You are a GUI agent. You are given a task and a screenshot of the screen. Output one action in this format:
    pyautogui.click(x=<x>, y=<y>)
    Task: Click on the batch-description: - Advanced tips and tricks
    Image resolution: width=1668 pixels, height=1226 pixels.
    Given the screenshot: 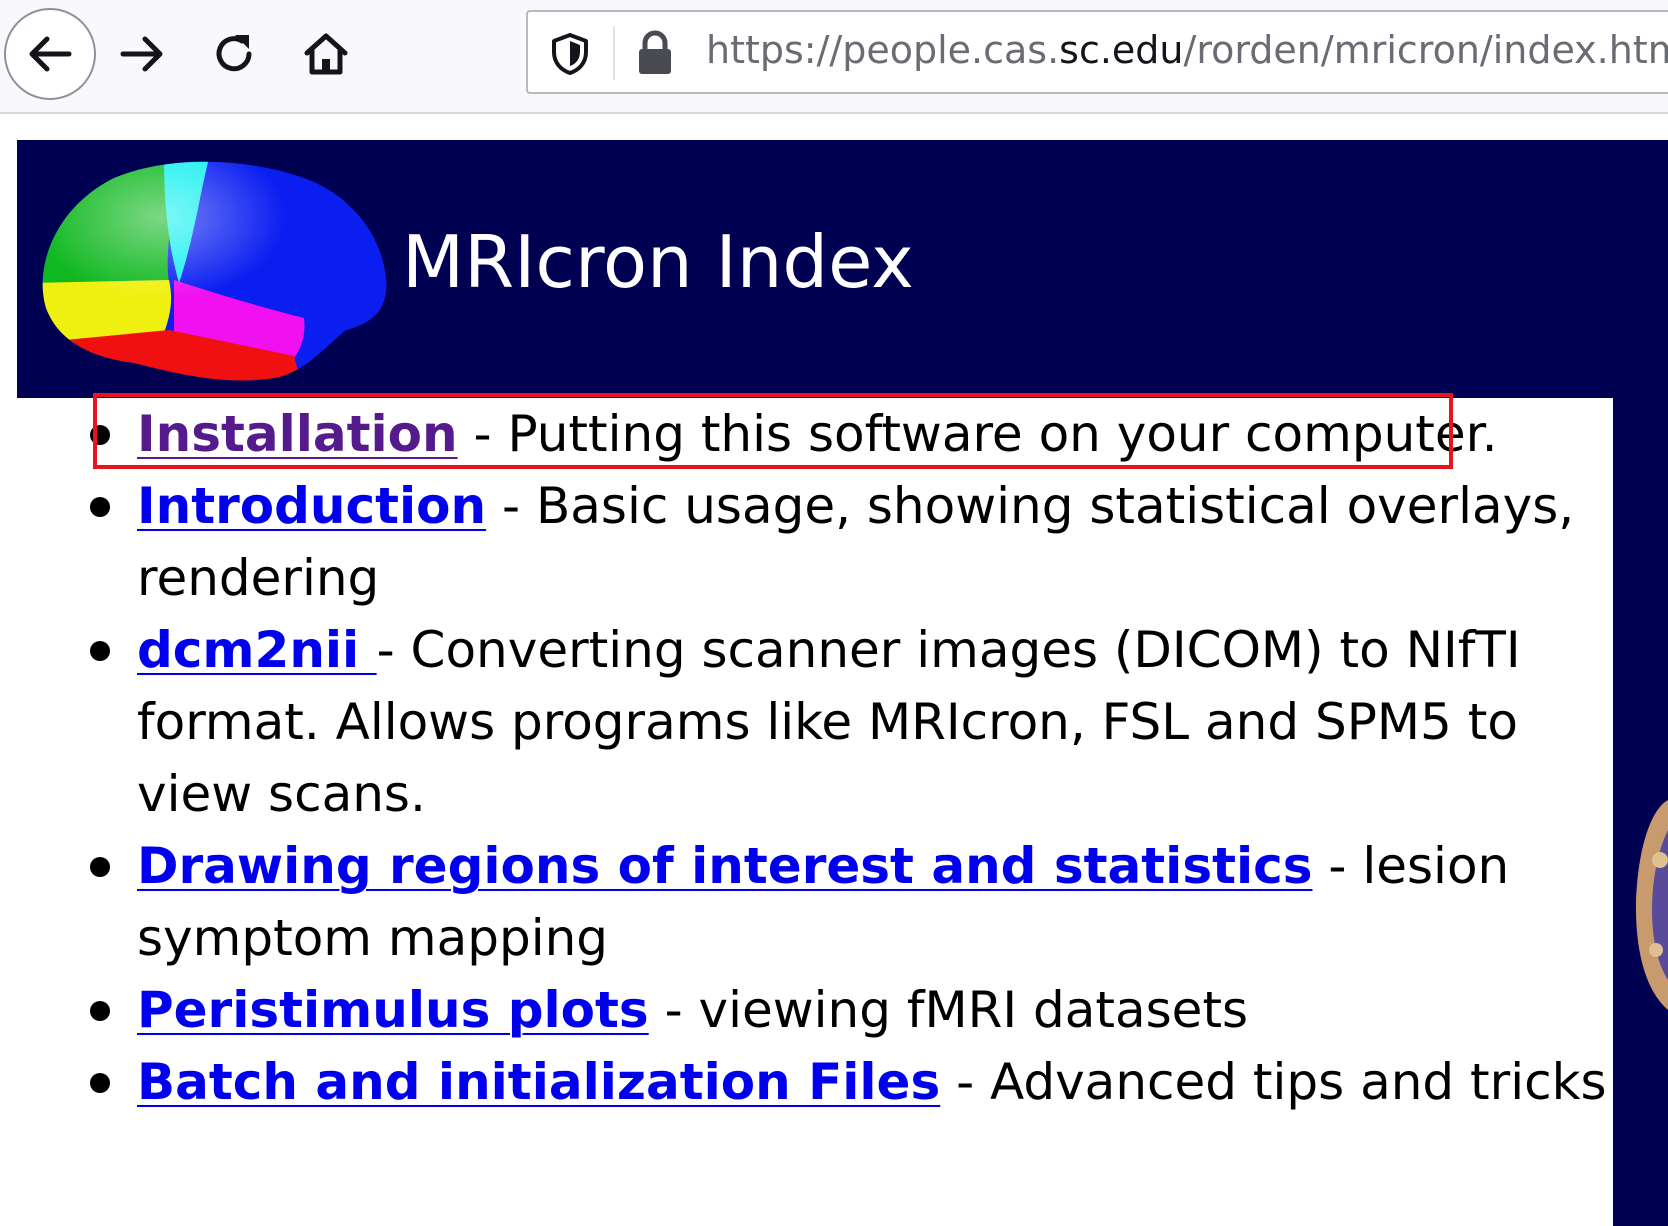 What is the action you would take?
    pyautogui.click(x=1273, y=1082)
    